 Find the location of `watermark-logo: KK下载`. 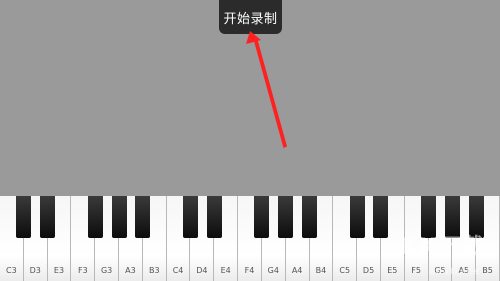

watermark-logo: KK下载 is located at coordinates (442, 247).